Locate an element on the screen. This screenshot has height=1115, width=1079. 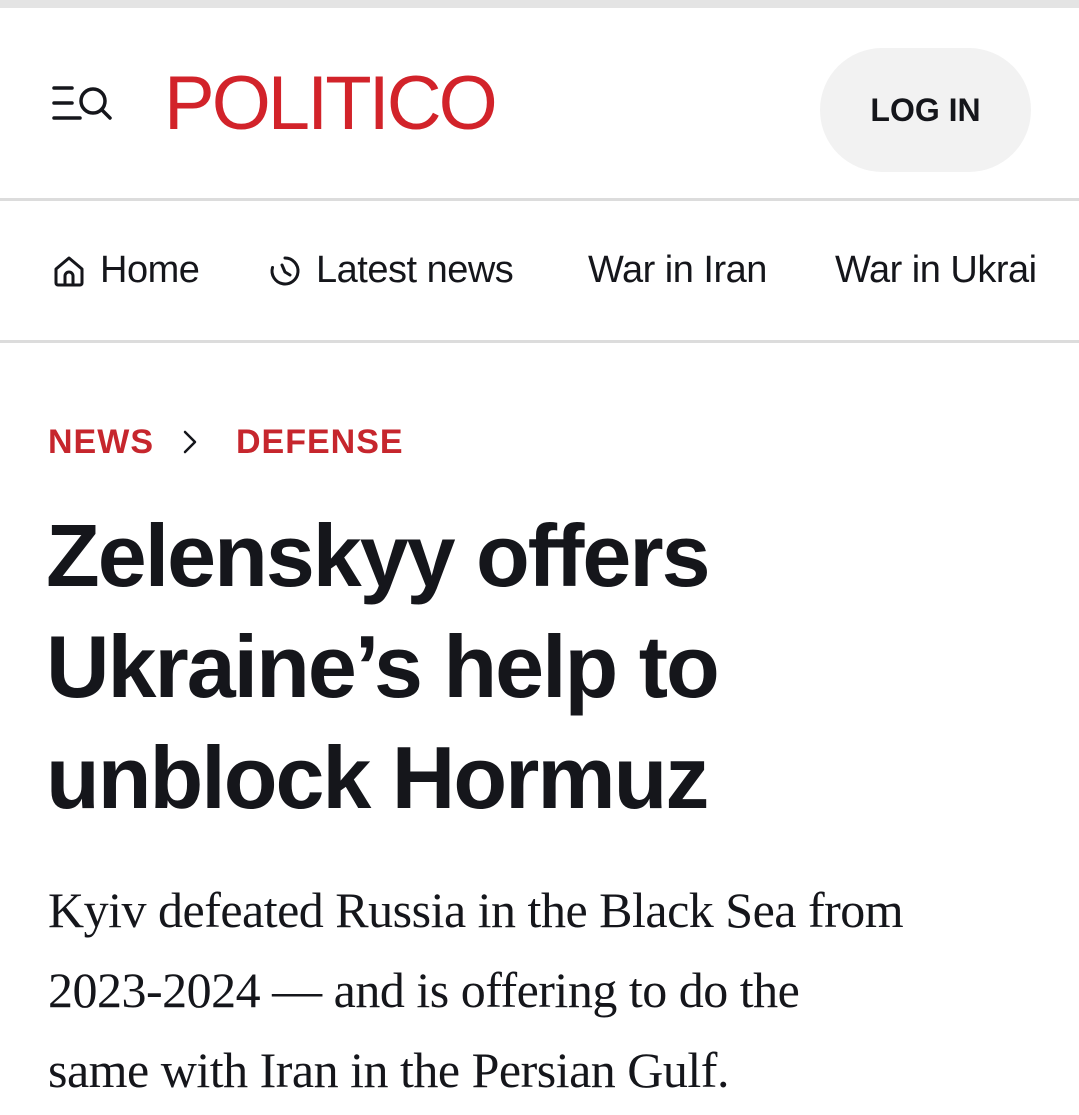
nav-item-home: Home is located at coordinates (126, 270).